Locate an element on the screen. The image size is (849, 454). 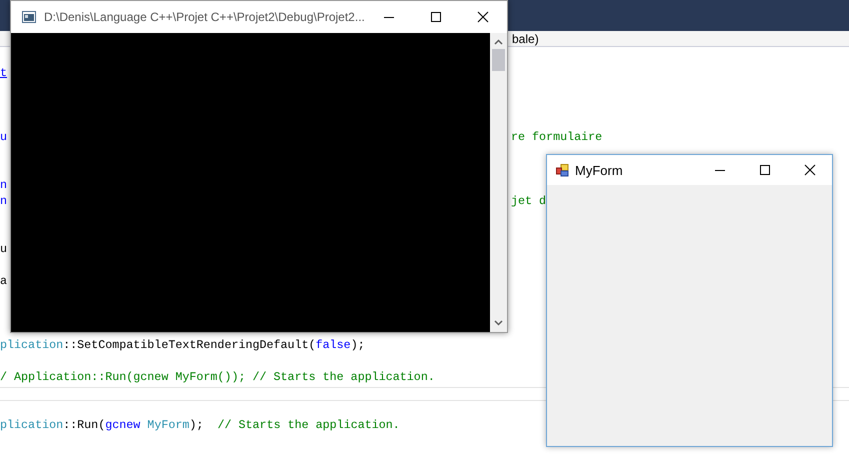
code-line: jet d is located at coordinates (529, 201).